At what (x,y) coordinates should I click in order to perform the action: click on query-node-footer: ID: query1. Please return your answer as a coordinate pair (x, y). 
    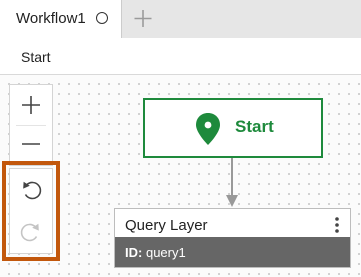
    Looking at the image, I should click on (232, 252).